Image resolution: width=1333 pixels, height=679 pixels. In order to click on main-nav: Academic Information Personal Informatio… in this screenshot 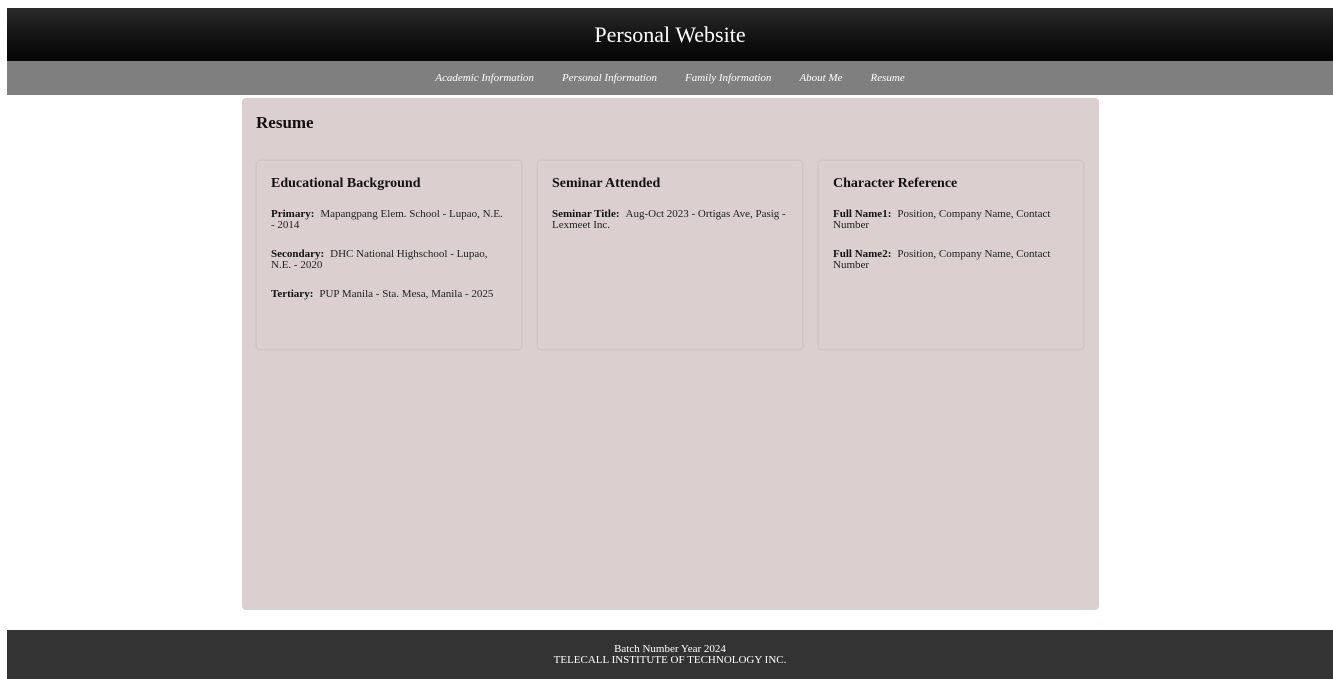, I will do `click(670, 78)`.